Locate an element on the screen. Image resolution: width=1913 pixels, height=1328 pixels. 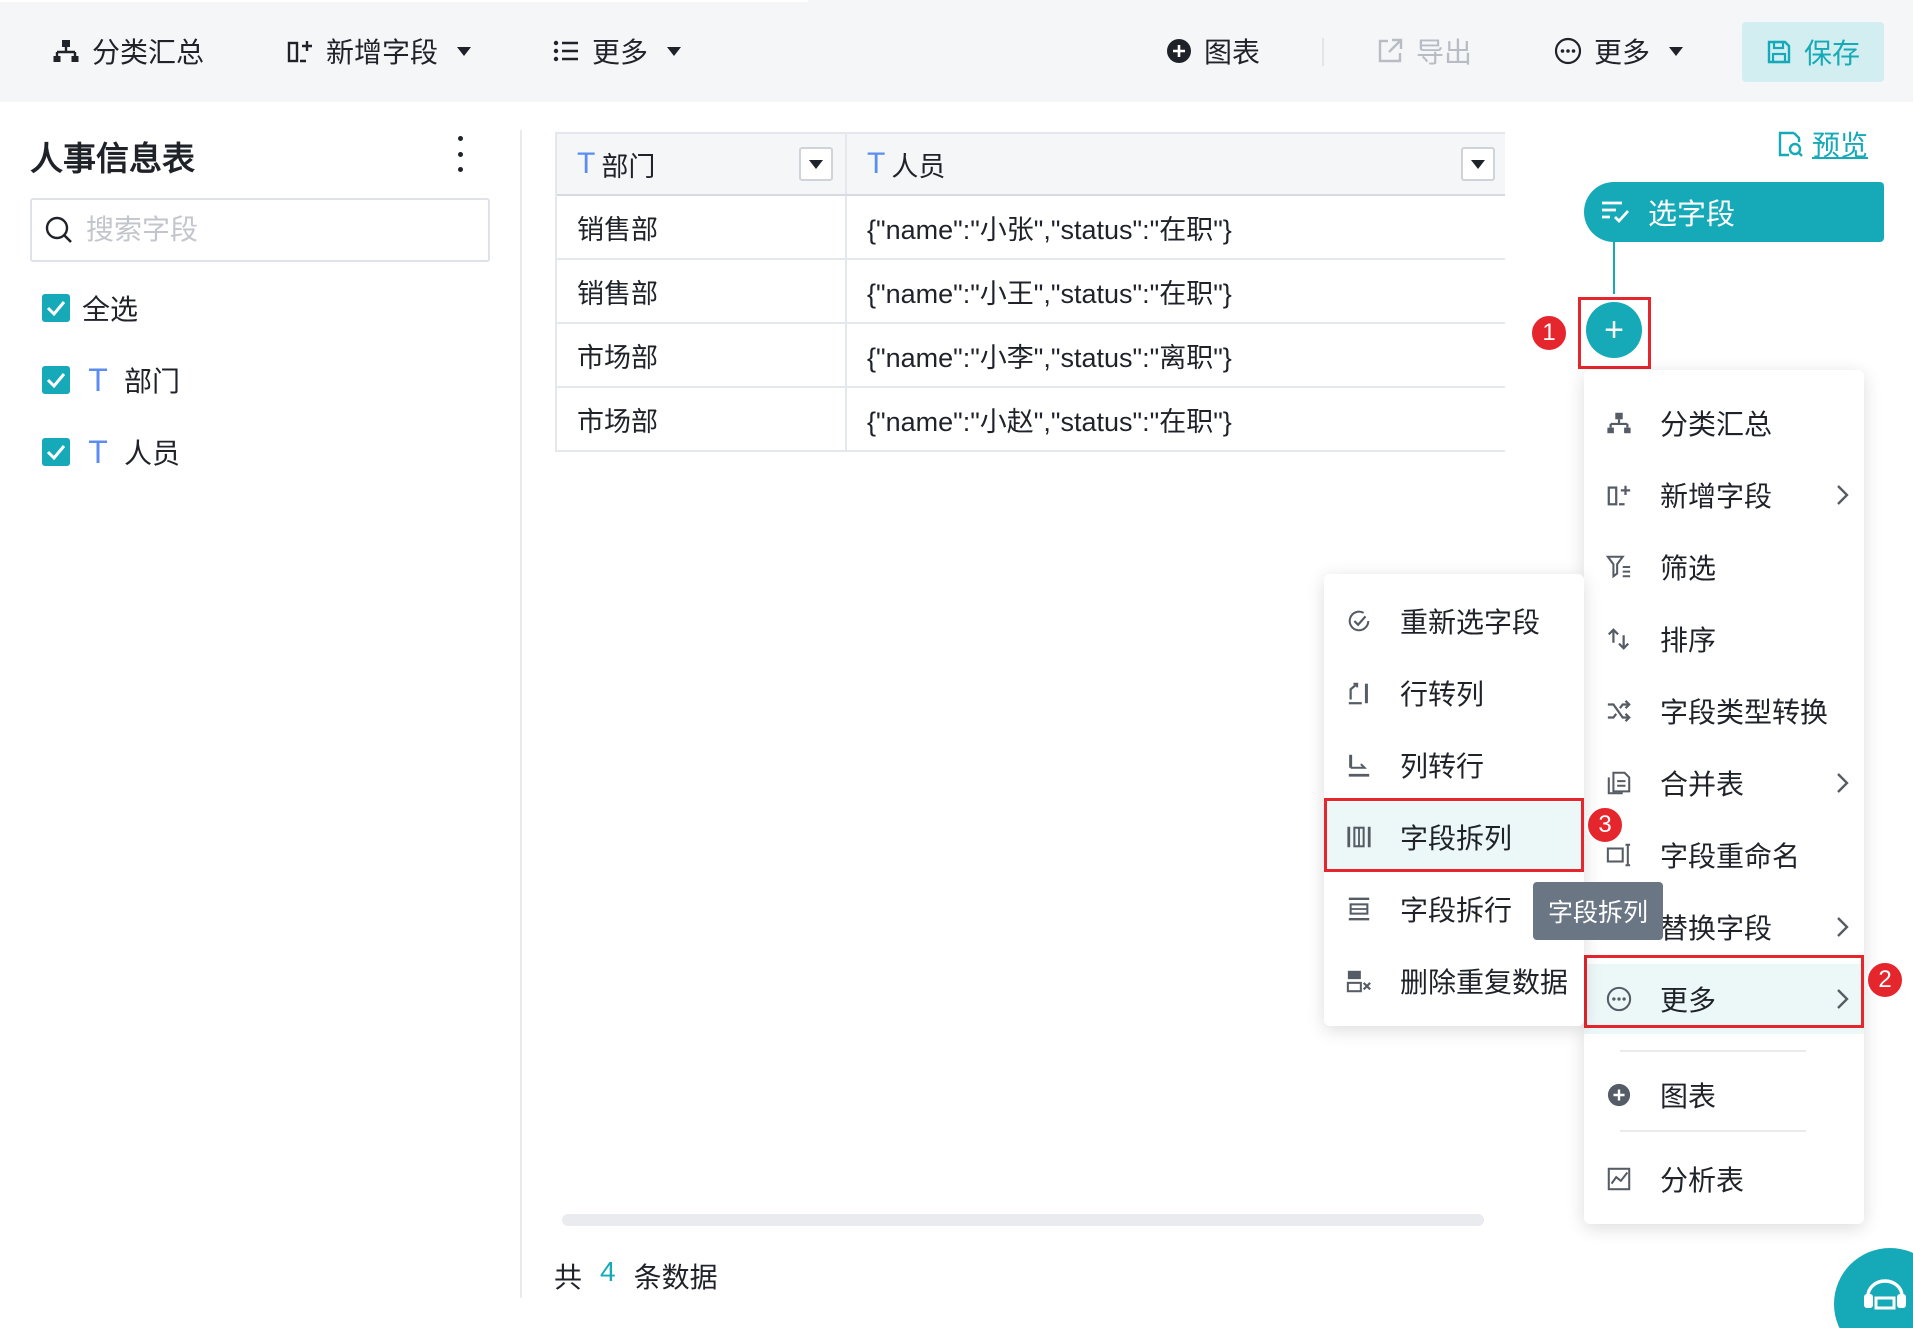
column-header-dept: T 部门 is located at coordinates (702, 164).